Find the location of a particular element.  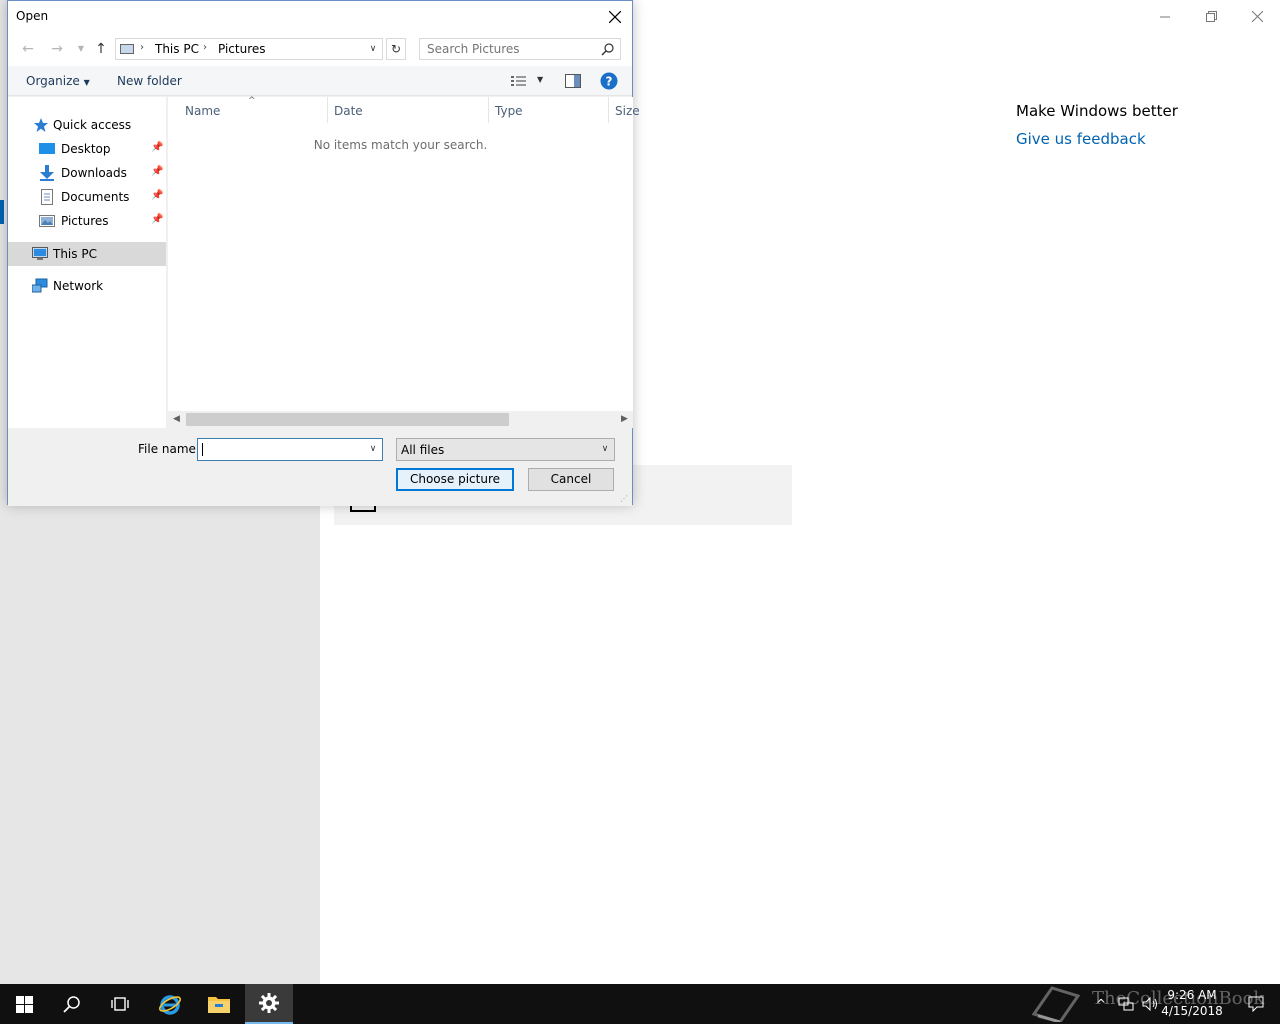

chevron-up-icon: ^ is located at coordinates (1101, 1004).